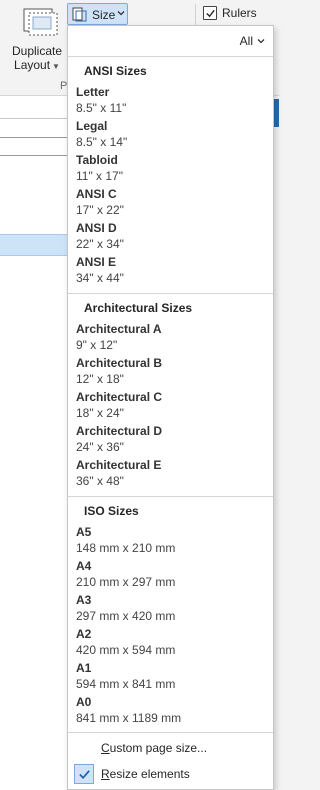  Describe the element at coordinates (170, 41) in the screenshot. I see `menu-filter-bar: All` at that location.